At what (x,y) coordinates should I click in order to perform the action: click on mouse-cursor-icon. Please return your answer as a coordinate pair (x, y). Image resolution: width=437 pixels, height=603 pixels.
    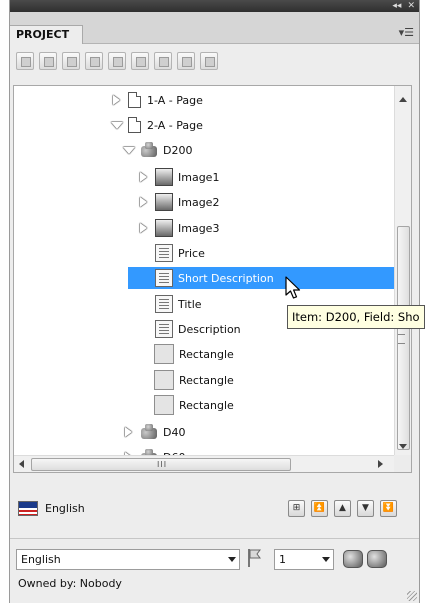
    Looking at the image, I should click on (293, 287).